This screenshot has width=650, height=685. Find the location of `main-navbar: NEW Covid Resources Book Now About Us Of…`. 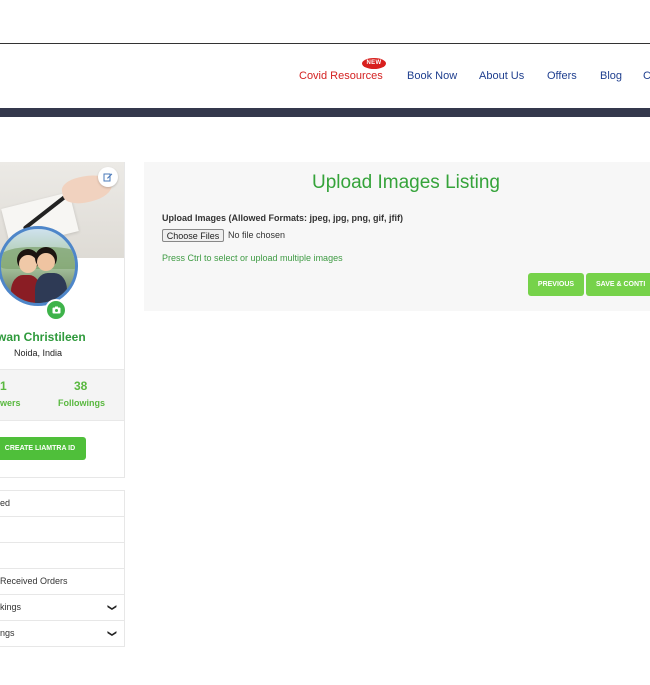

main-navbar: NEW Covid Resources Book Now About Us Of… is located at coordinates (325, 76).